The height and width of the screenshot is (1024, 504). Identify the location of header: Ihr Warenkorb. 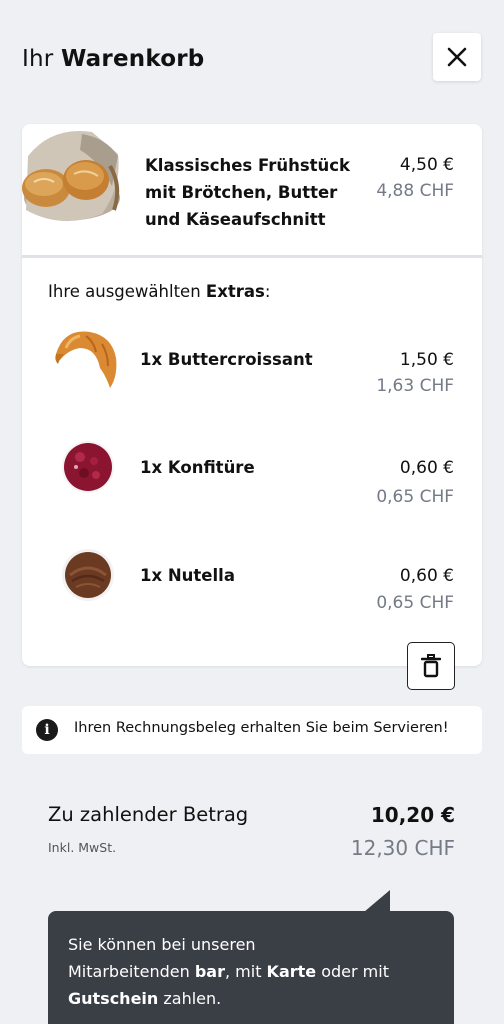
(252, 62).